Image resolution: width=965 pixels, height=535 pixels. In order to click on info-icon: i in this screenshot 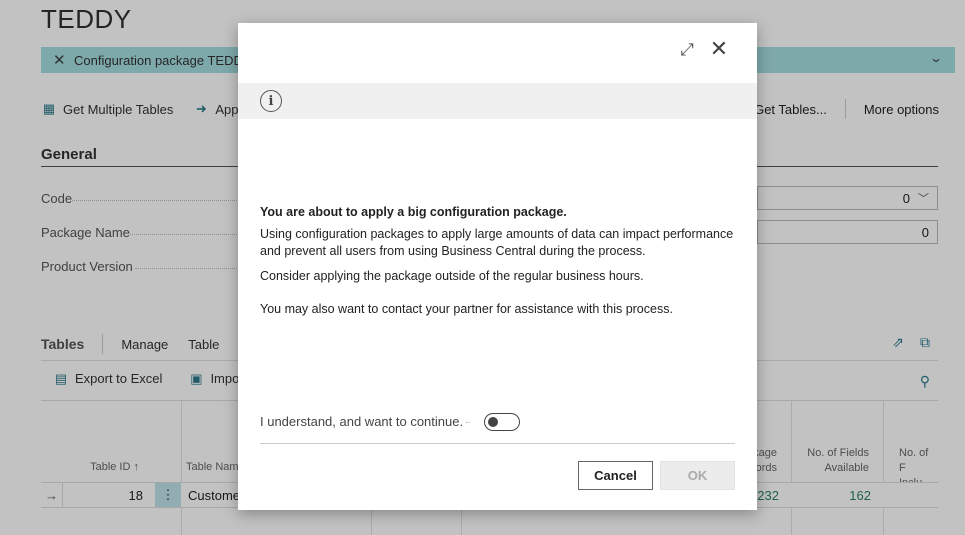, I will do `click(271, 101)`.